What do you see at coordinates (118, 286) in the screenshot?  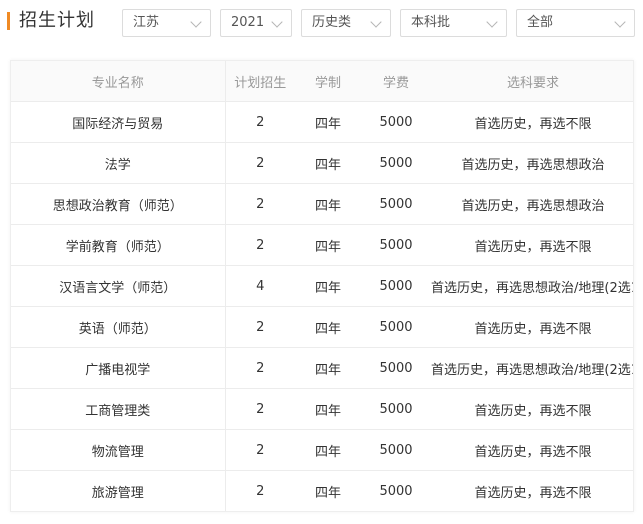 I see `cell-major: 汉语言文学（师范）` at bounding box center [118, 286].